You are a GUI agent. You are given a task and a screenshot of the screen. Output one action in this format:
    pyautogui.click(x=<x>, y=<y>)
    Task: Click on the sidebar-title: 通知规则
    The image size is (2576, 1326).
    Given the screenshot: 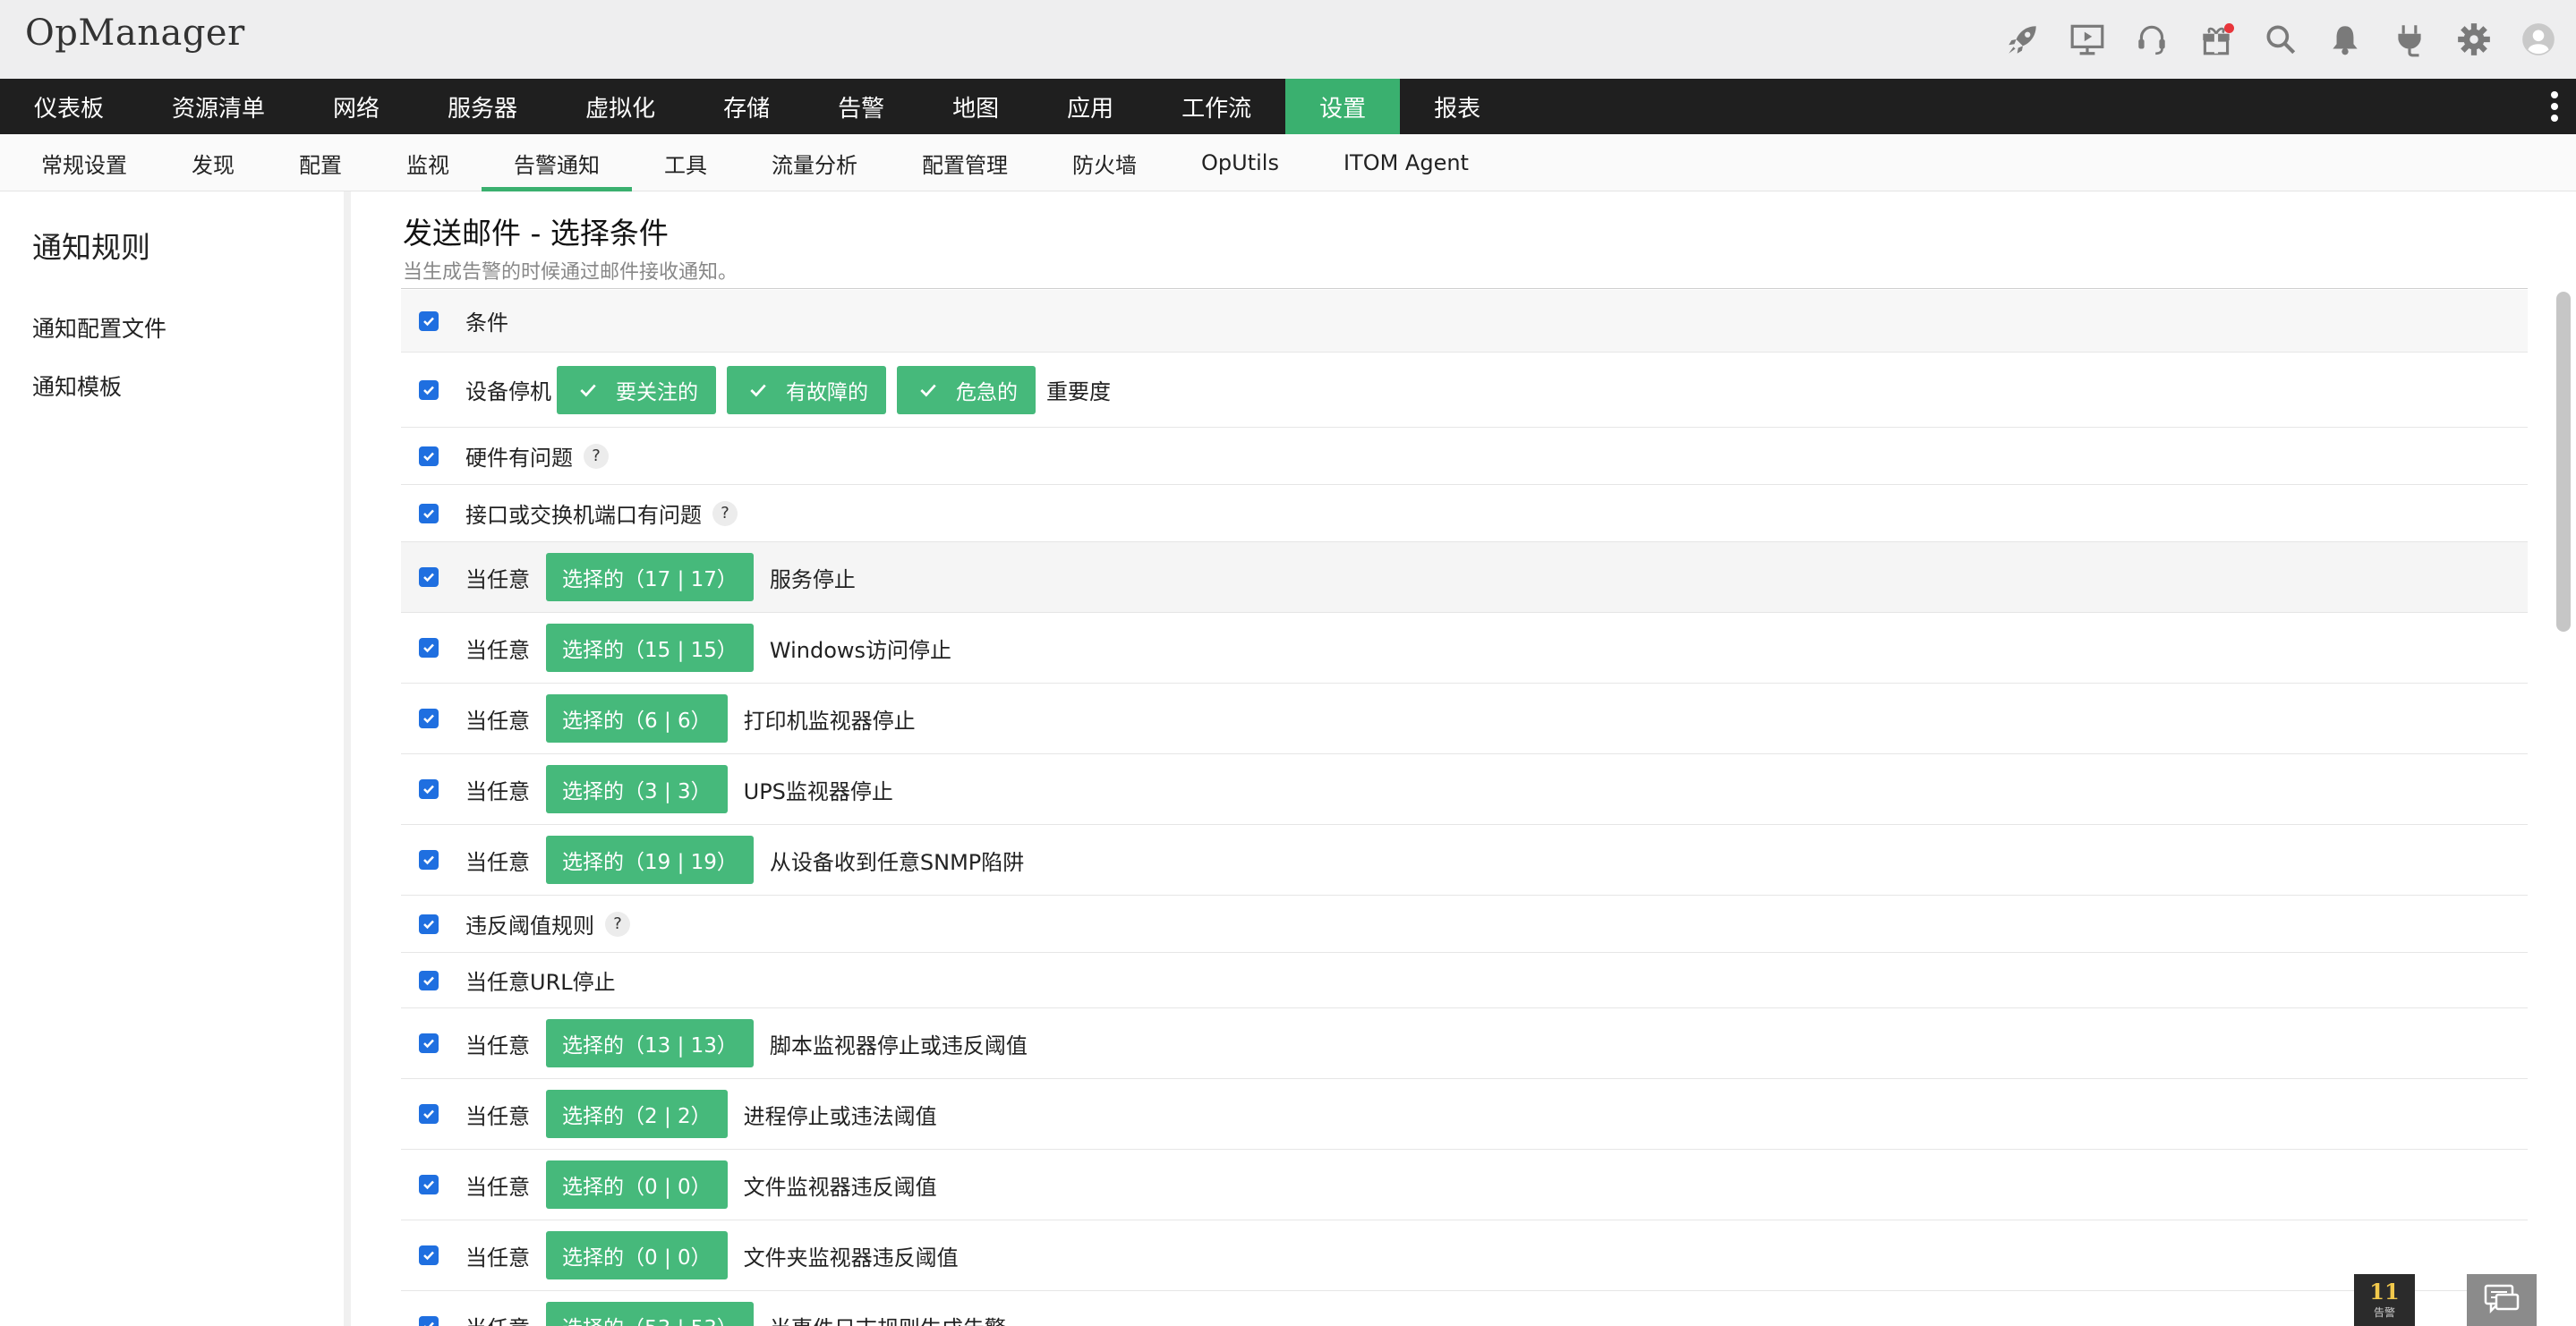 What is the action you would take?
    pyautogui.click(x=91, y=247)
    